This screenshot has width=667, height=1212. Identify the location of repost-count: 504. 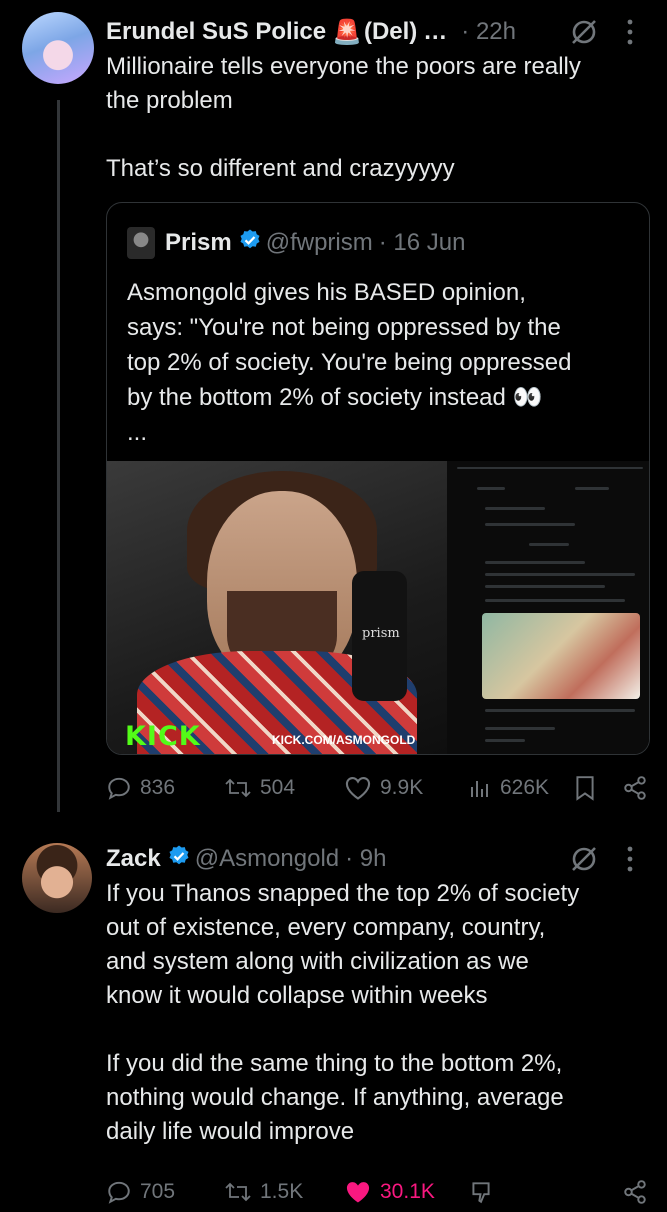
(278, 787).